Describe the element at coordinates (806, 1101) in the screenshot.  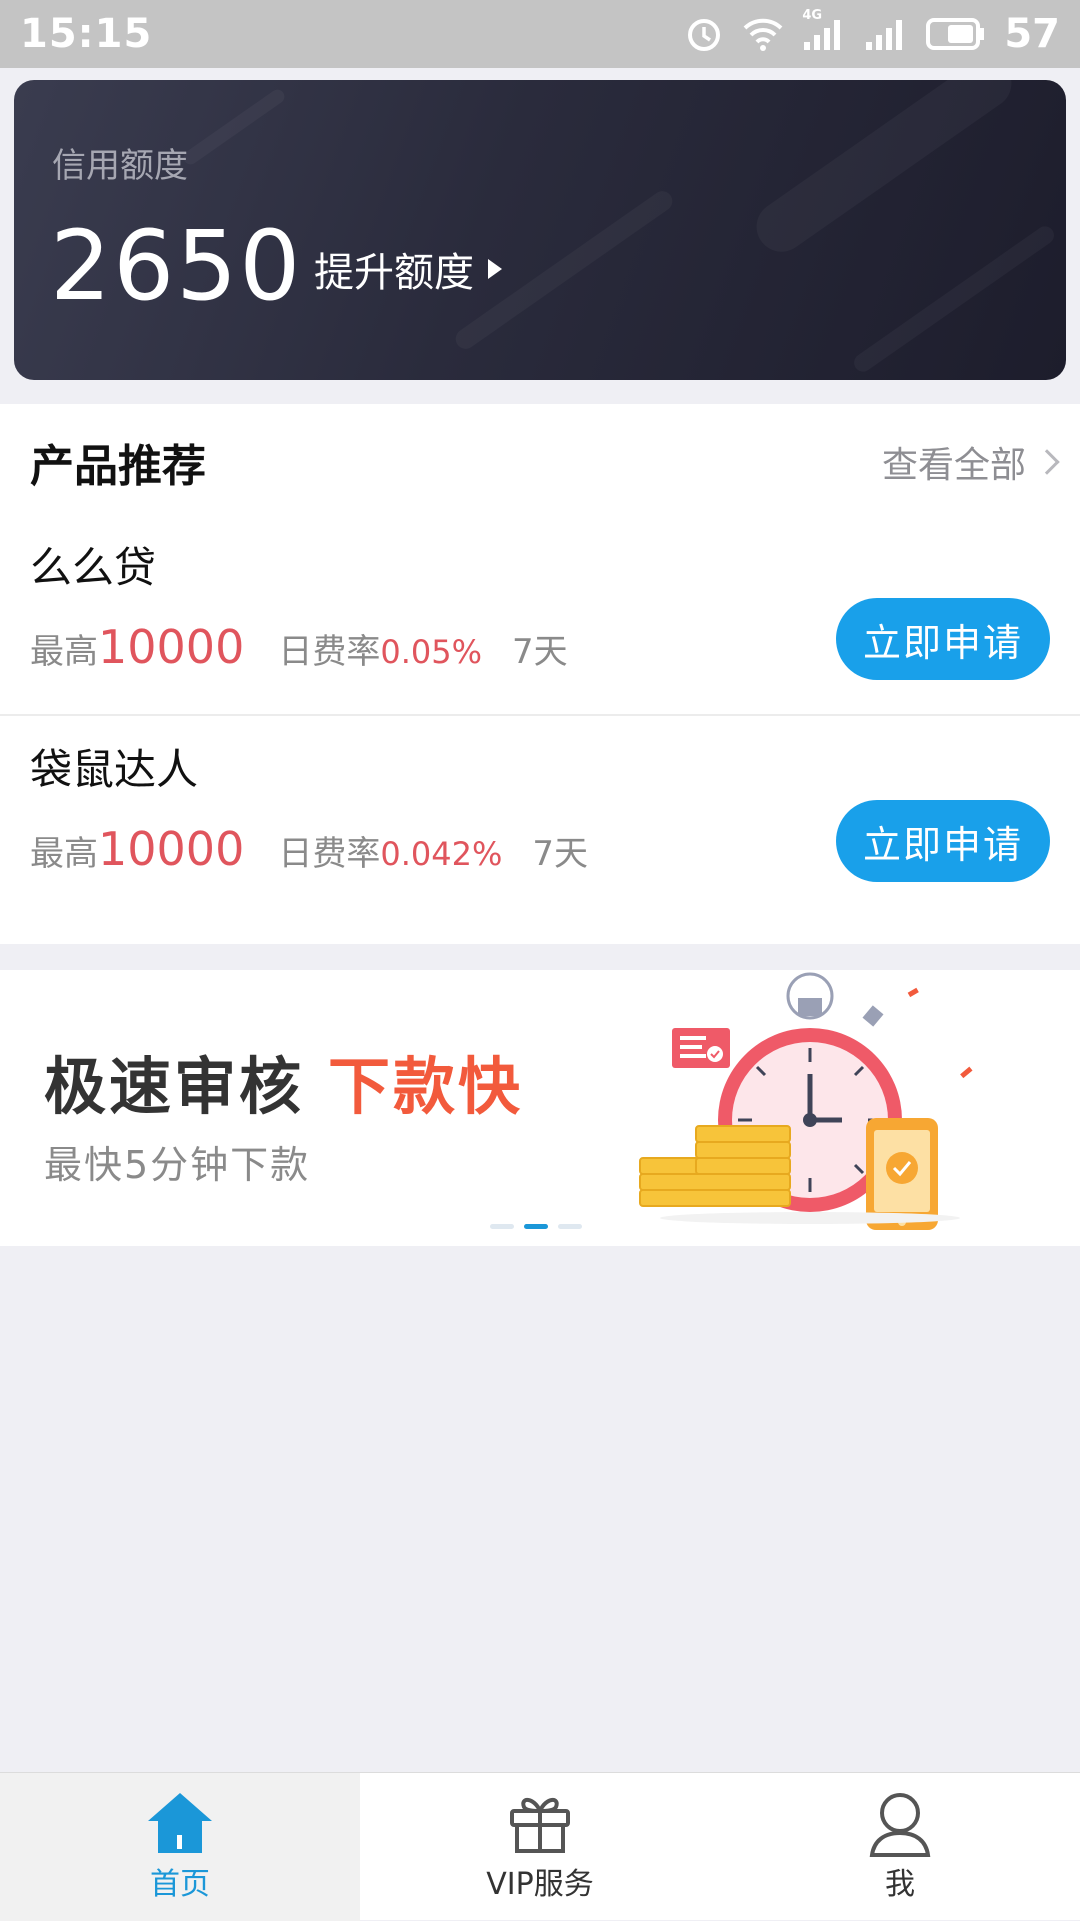
I see `stopwatch-illustration` at that location.